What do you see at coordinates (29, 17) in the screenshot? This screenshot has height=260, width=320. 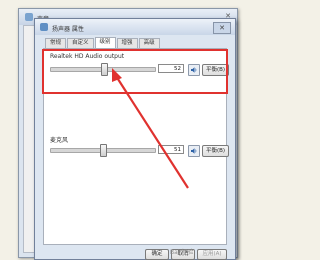 I see `sound-icon` at bounding box center [29, 17].